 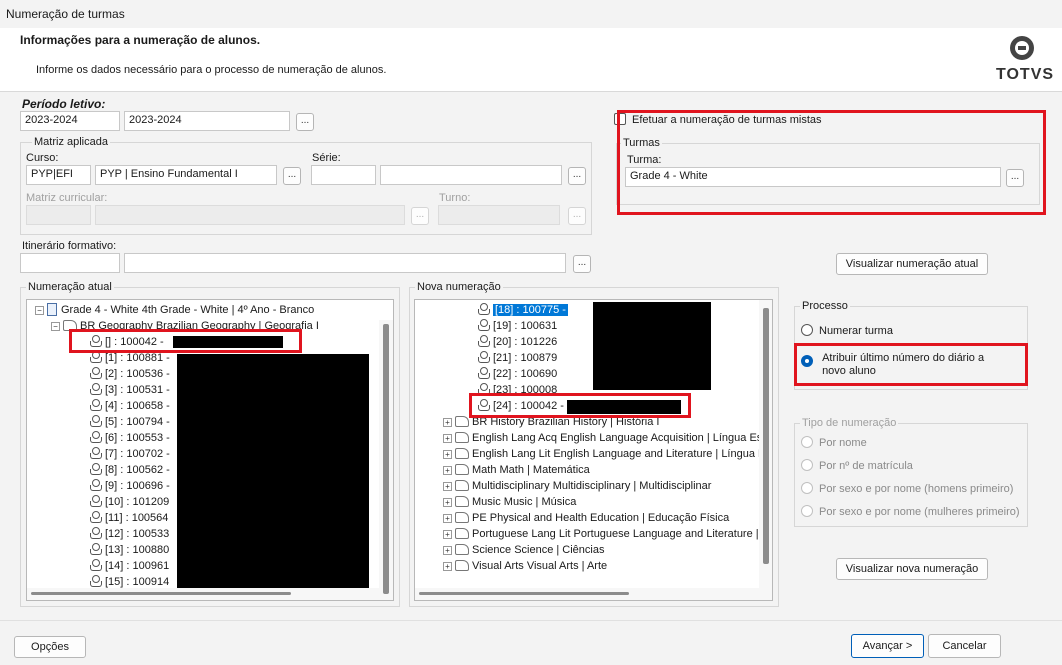 What do you see at coordinates (69, 246) in the screenshot?
I see `itinerario-label: Itinerário formativo:` at bounding box center [69, 246].